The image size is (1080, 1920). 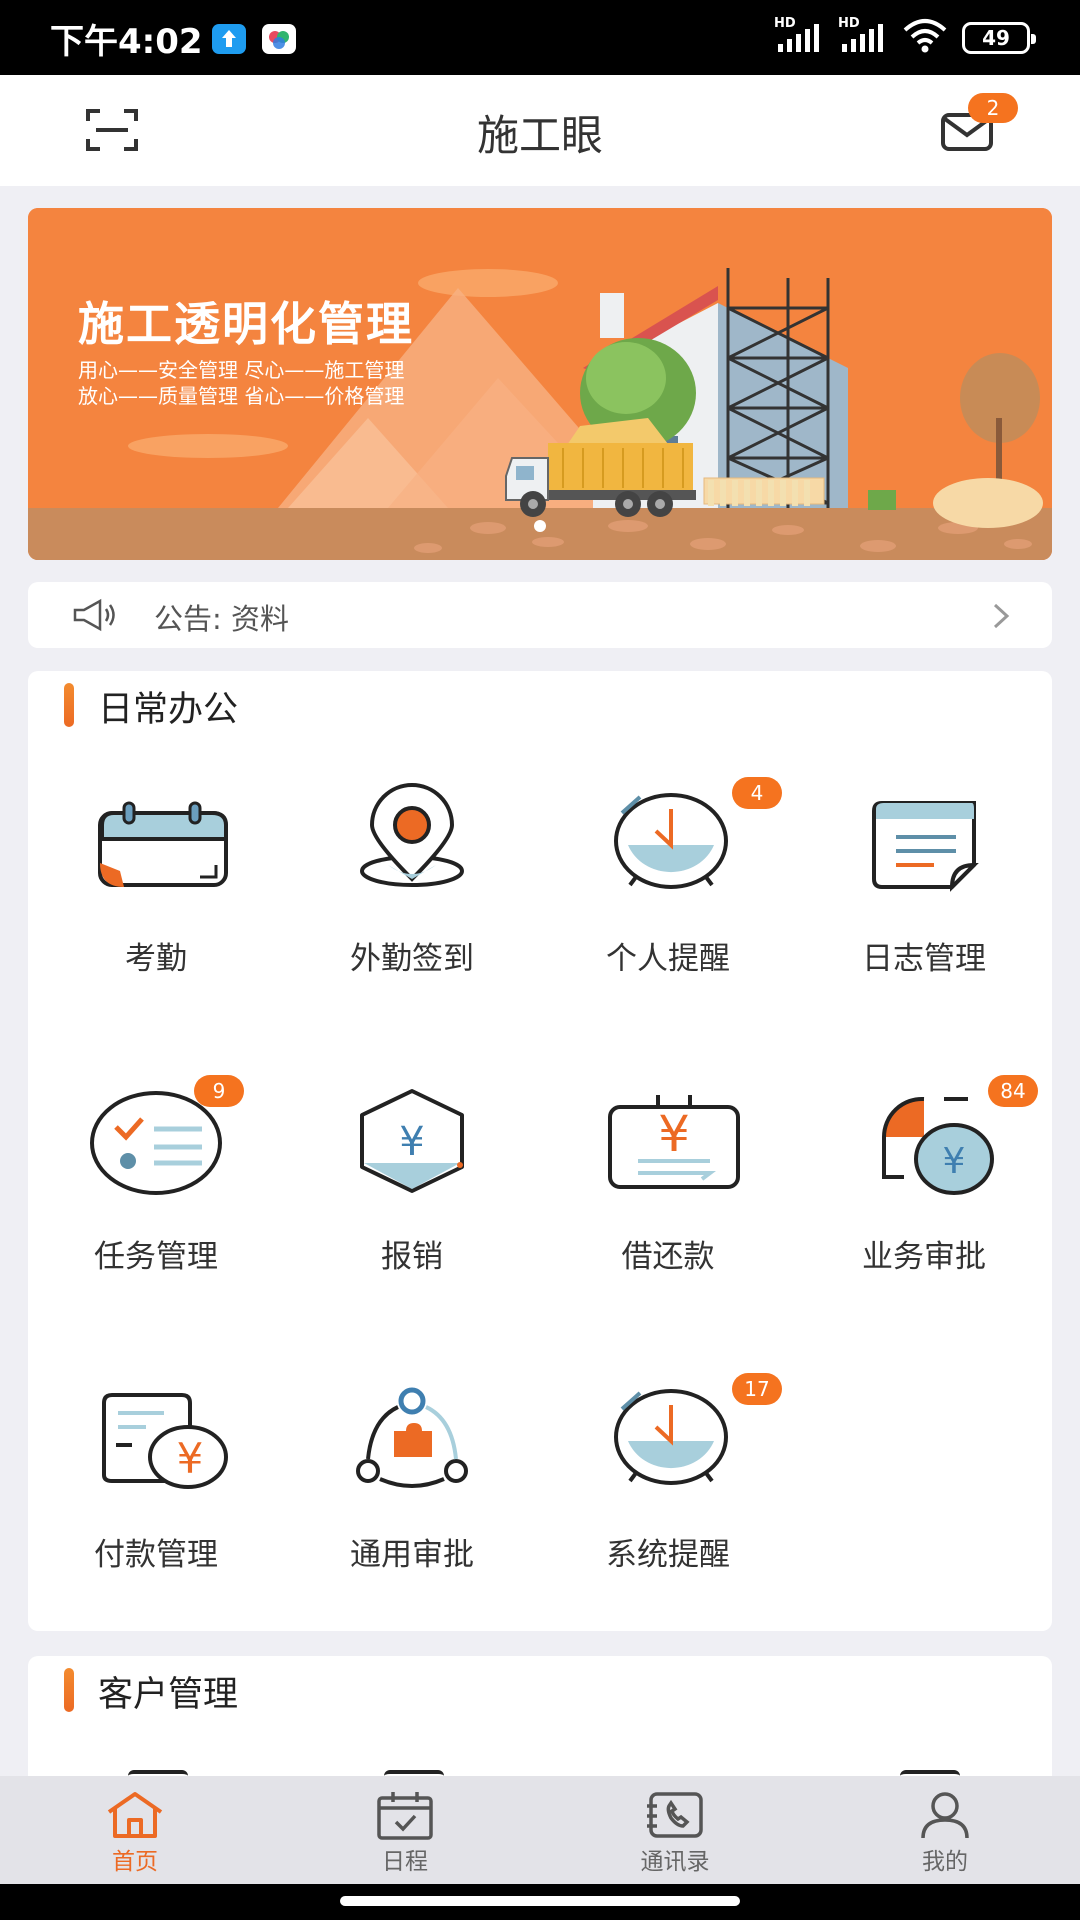 What do you see at coordinates (937, 1145) in the screenshot?
I see `business-approval-icon: ¥` at bounding box center [937, 1145].